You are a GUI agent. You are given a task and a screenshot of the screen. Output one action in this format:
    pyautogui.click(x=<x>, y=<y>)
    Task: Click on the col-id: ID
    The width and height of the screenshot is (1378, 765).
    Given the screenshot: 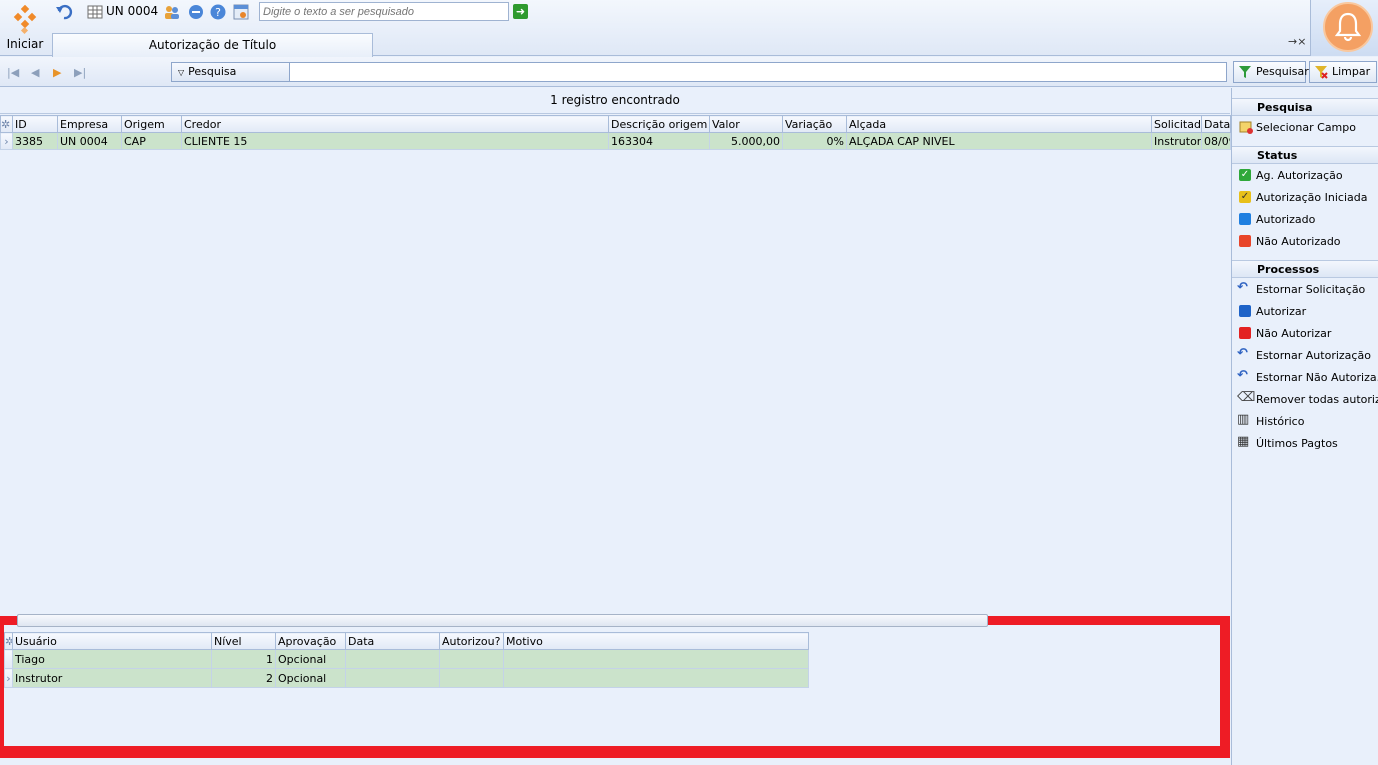 What is the action you would take?
    pyautogui.click(x=35, y=124)
    